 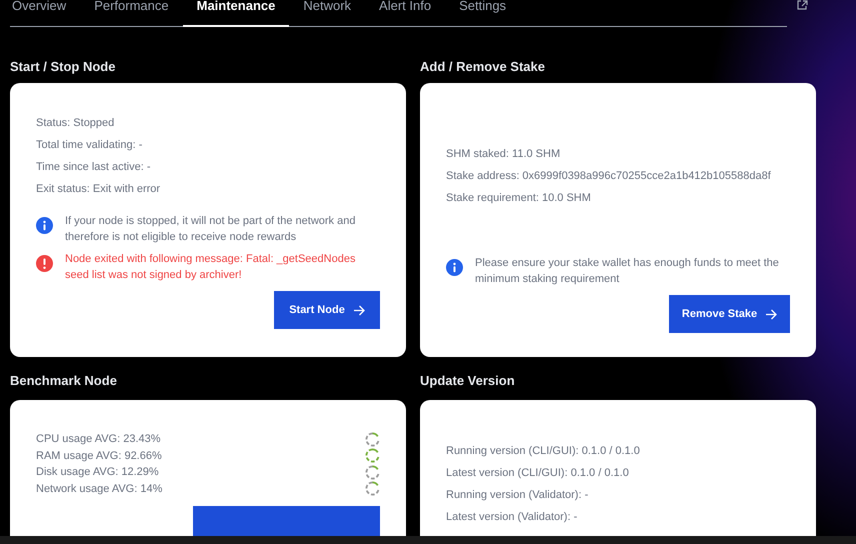 What do you see at coordinates (483, 67) in the screenshot?
I see `section-heading: Add / Remove Stake` at bounding box center [483, 67].